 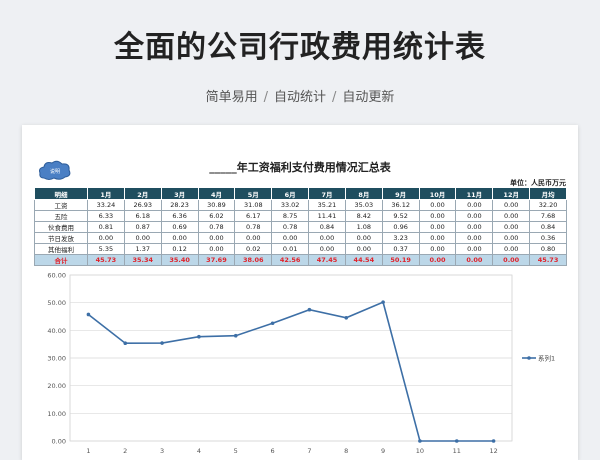 I want to click on page-headline: 全面的公司行政费用统计表, so click(x=300, y=47).